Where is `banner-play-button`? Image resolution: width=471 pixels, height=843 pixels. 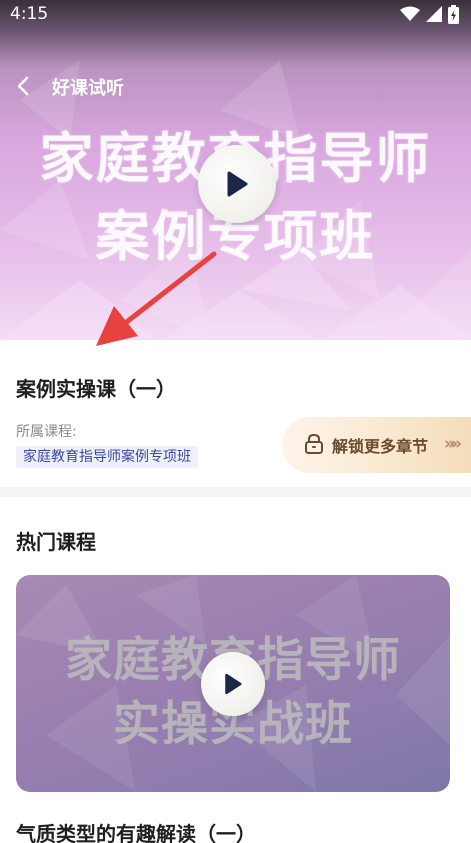
banner-play-button is located at coordinates (237, 184).